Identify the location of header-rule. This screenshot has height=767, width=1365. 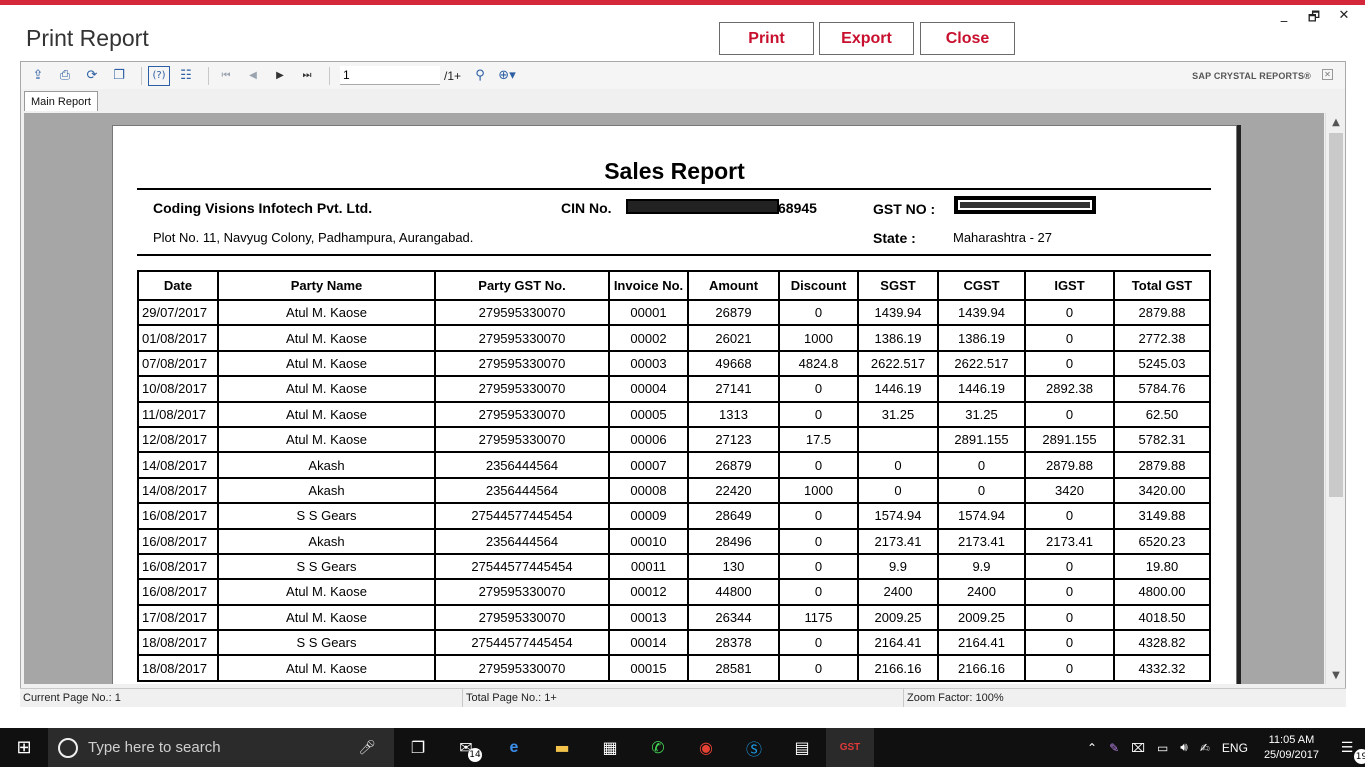
(674, 255).